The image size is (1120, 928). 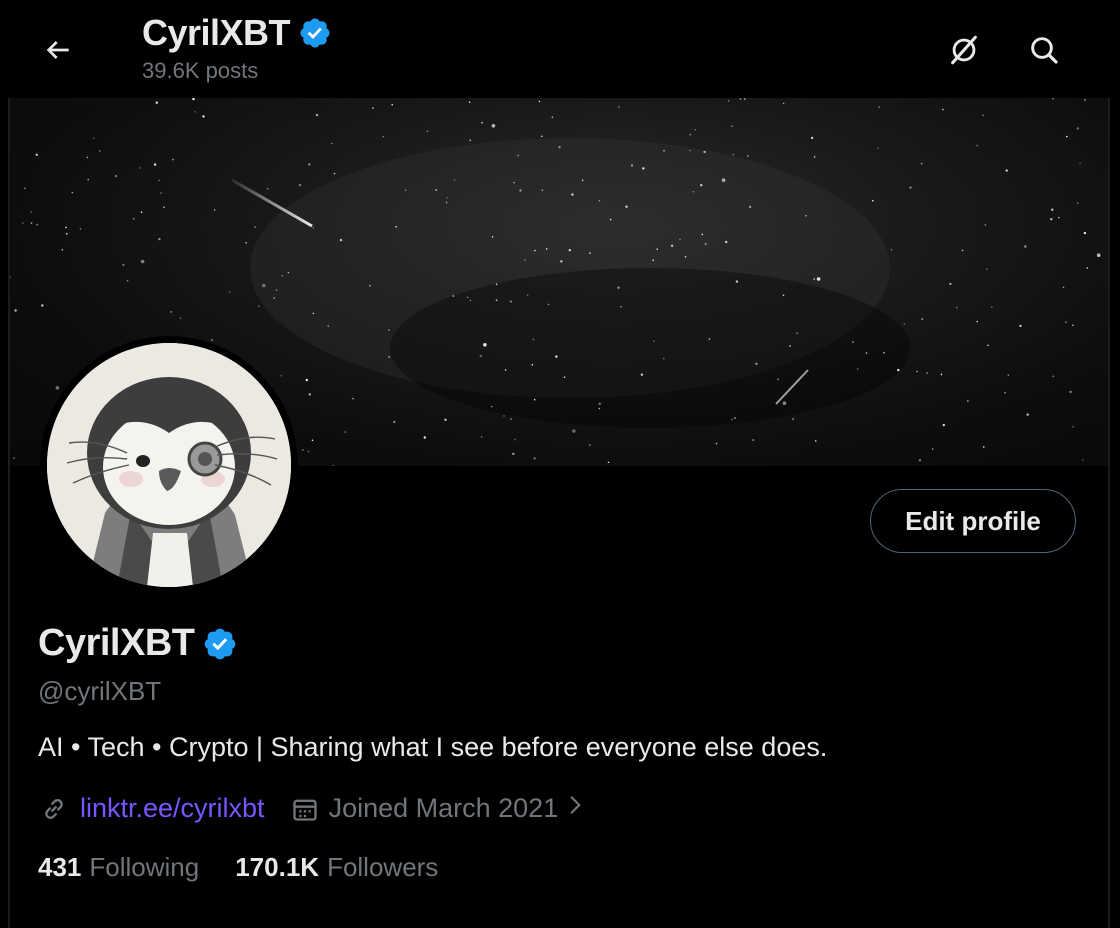 I want to click on grok-icon, so click(x=964, y=50).